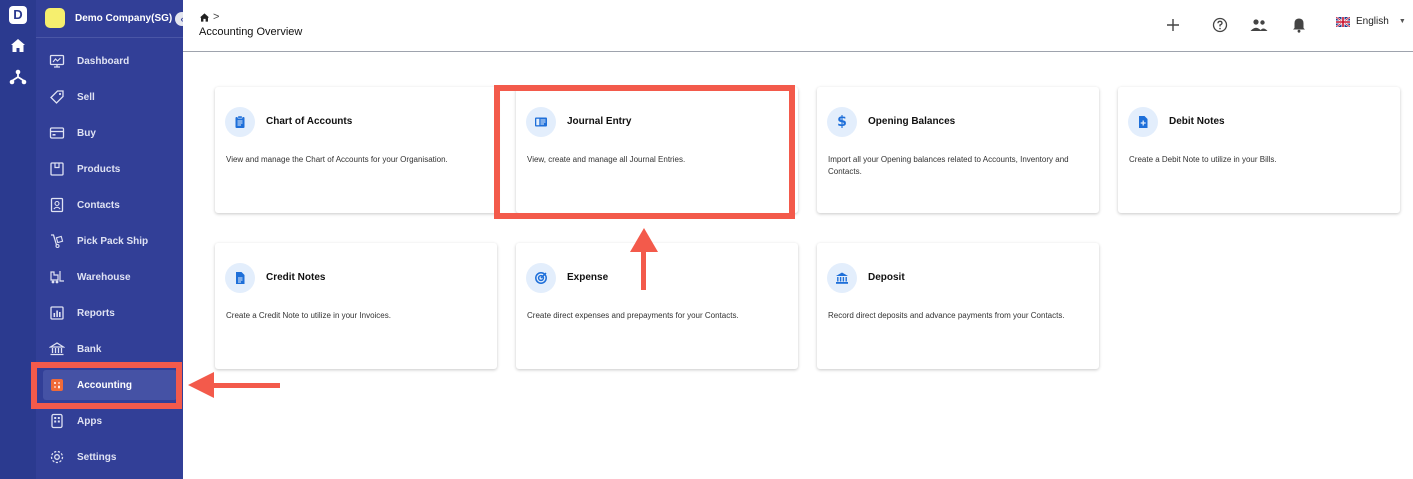 The width and height of the screenshot is (1413, 479). What do you see at coordinates (110, 133) in the screenshot?
I see `sidebar-item-buy: Buy` at bounding box center [110, 133].